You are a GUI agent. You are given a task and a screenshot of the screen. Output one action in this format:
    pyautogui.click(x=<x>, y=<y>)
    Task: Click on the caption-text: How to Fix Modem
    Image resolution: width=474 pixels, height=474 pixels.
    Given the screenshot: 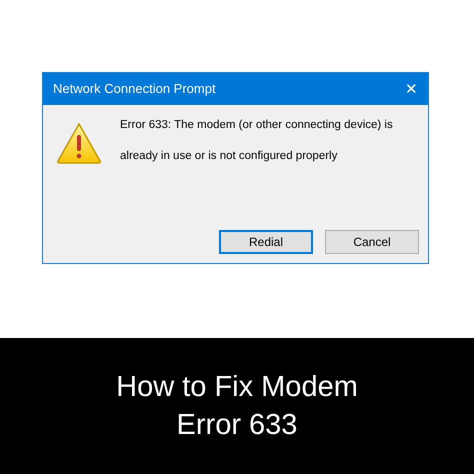 What is the action you would take?
    pyautogui.click(x=237, y=387)
    